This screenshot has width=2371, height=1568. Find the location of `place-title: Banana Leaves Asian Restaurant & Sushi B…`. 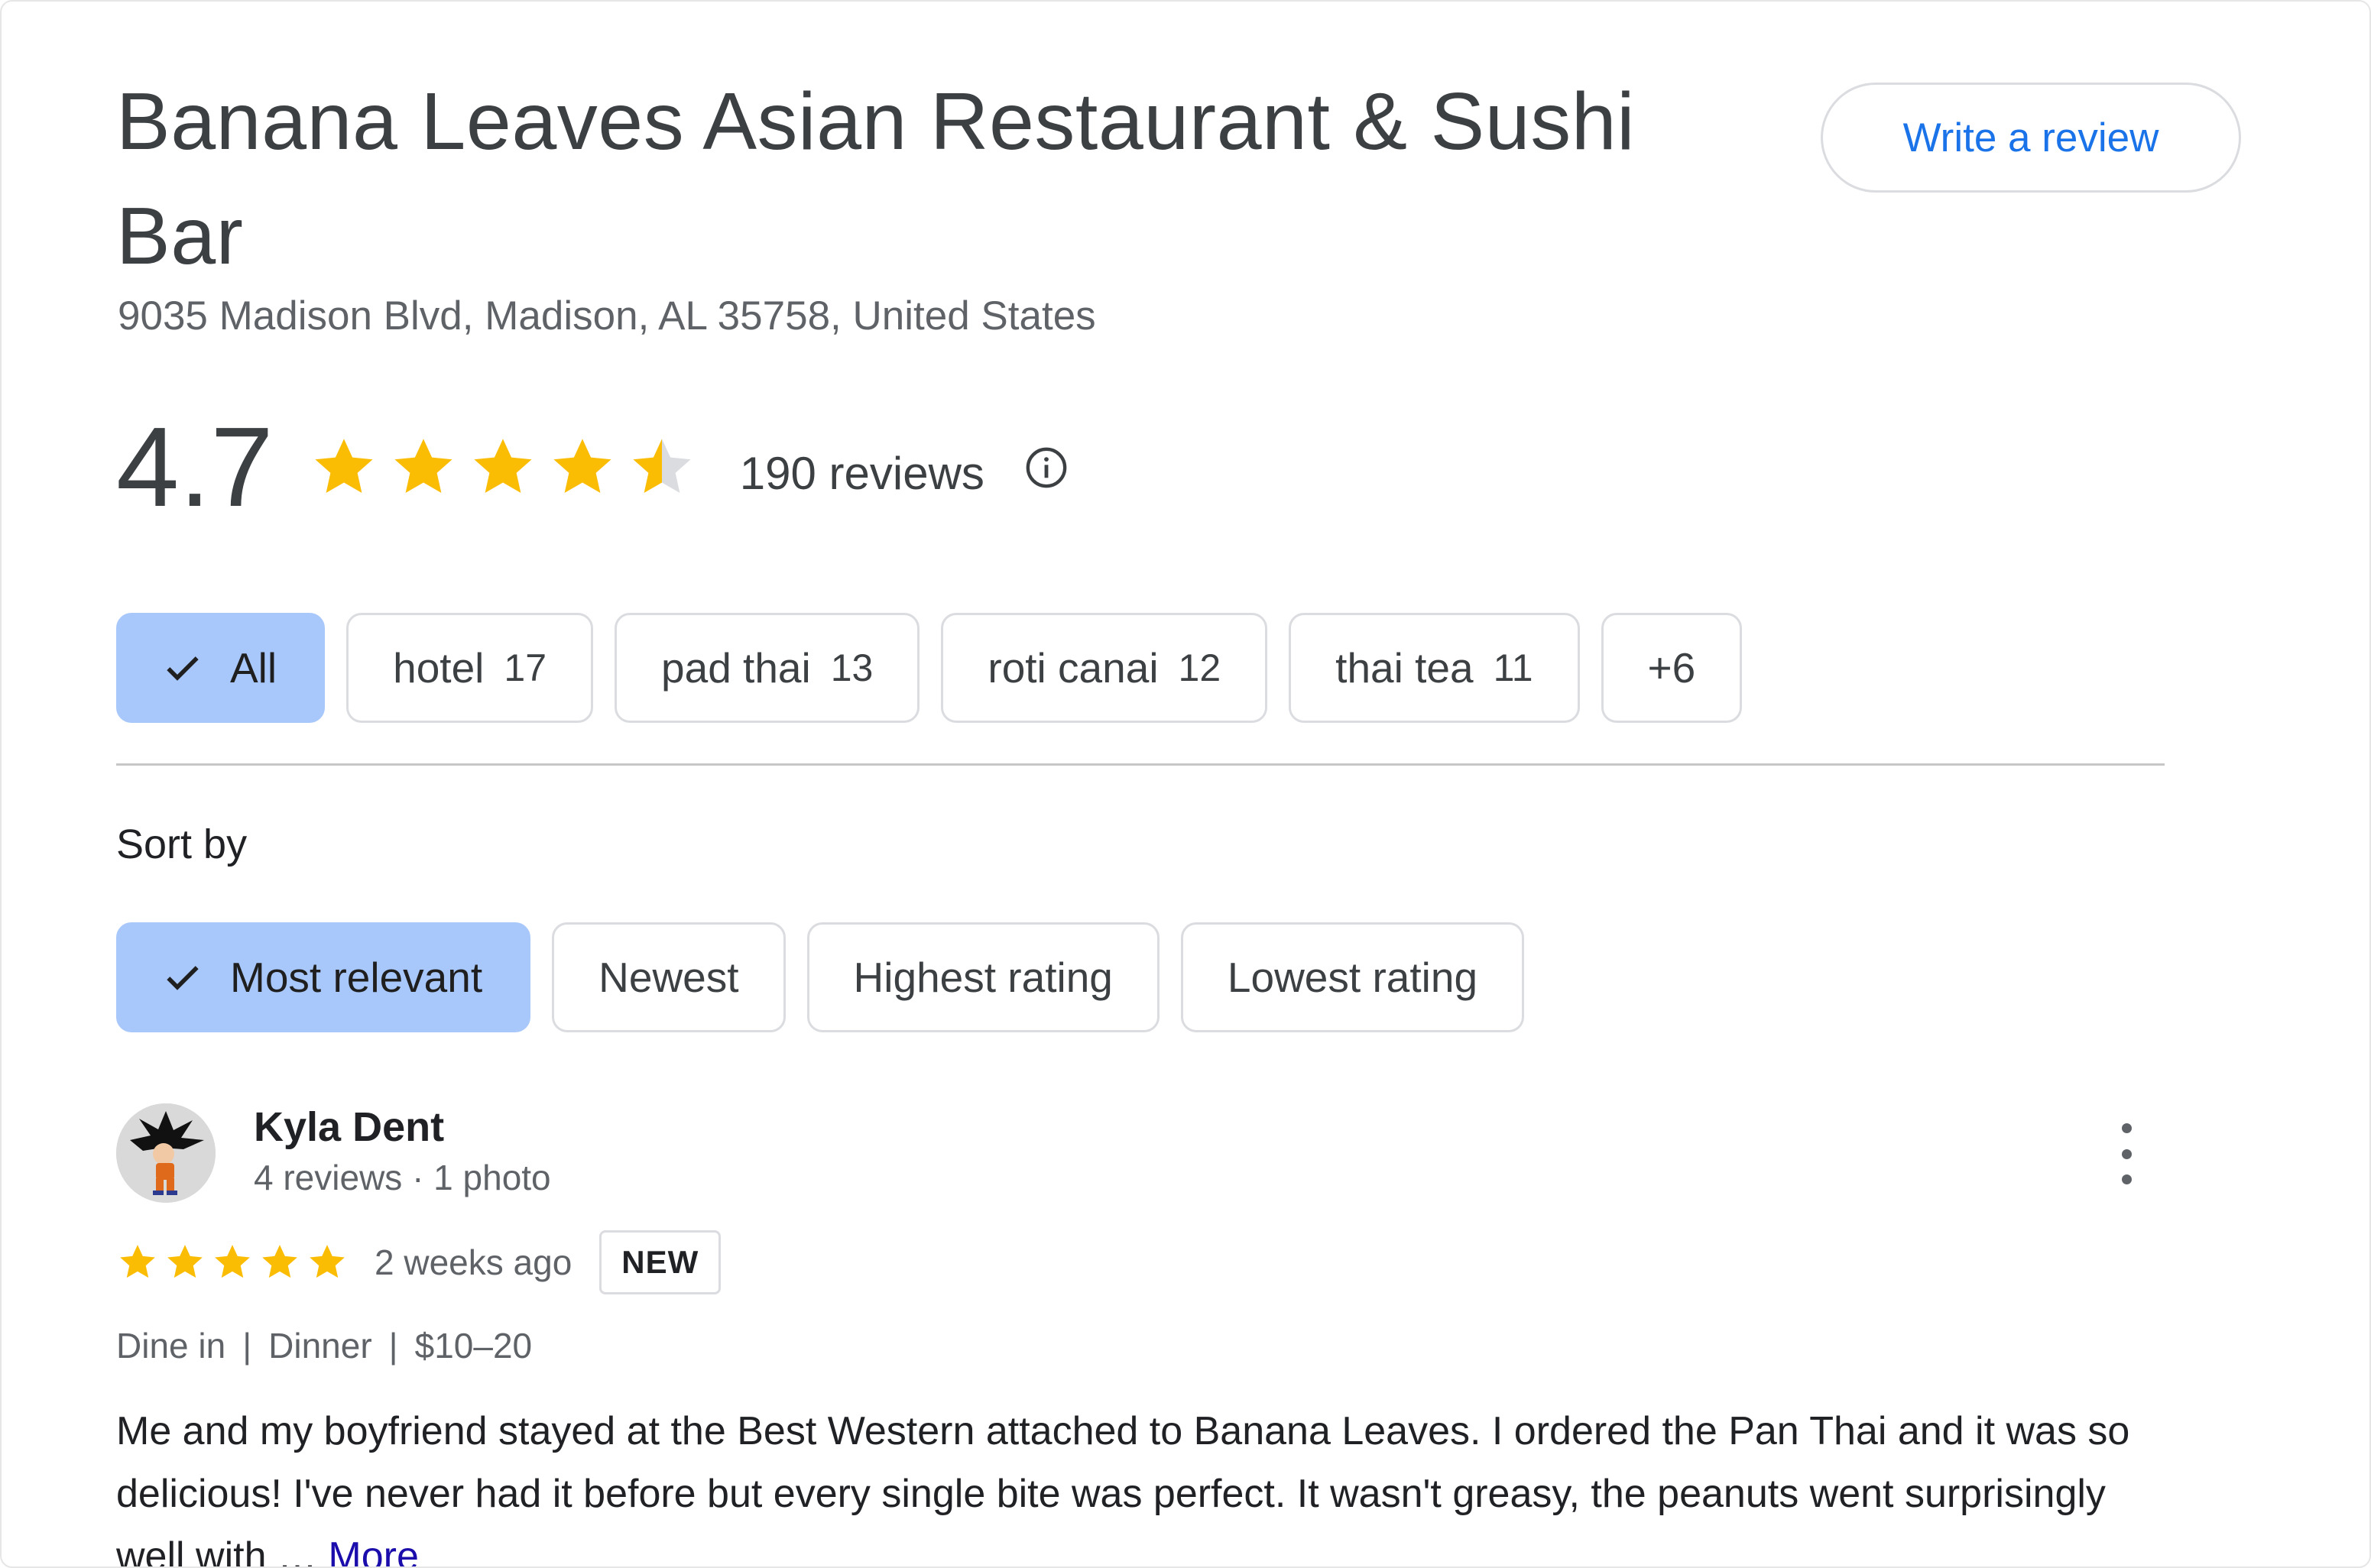

place-title: Banana Leaves Asian Restaurant & Sushi B… is located at coordinates (876, 178).